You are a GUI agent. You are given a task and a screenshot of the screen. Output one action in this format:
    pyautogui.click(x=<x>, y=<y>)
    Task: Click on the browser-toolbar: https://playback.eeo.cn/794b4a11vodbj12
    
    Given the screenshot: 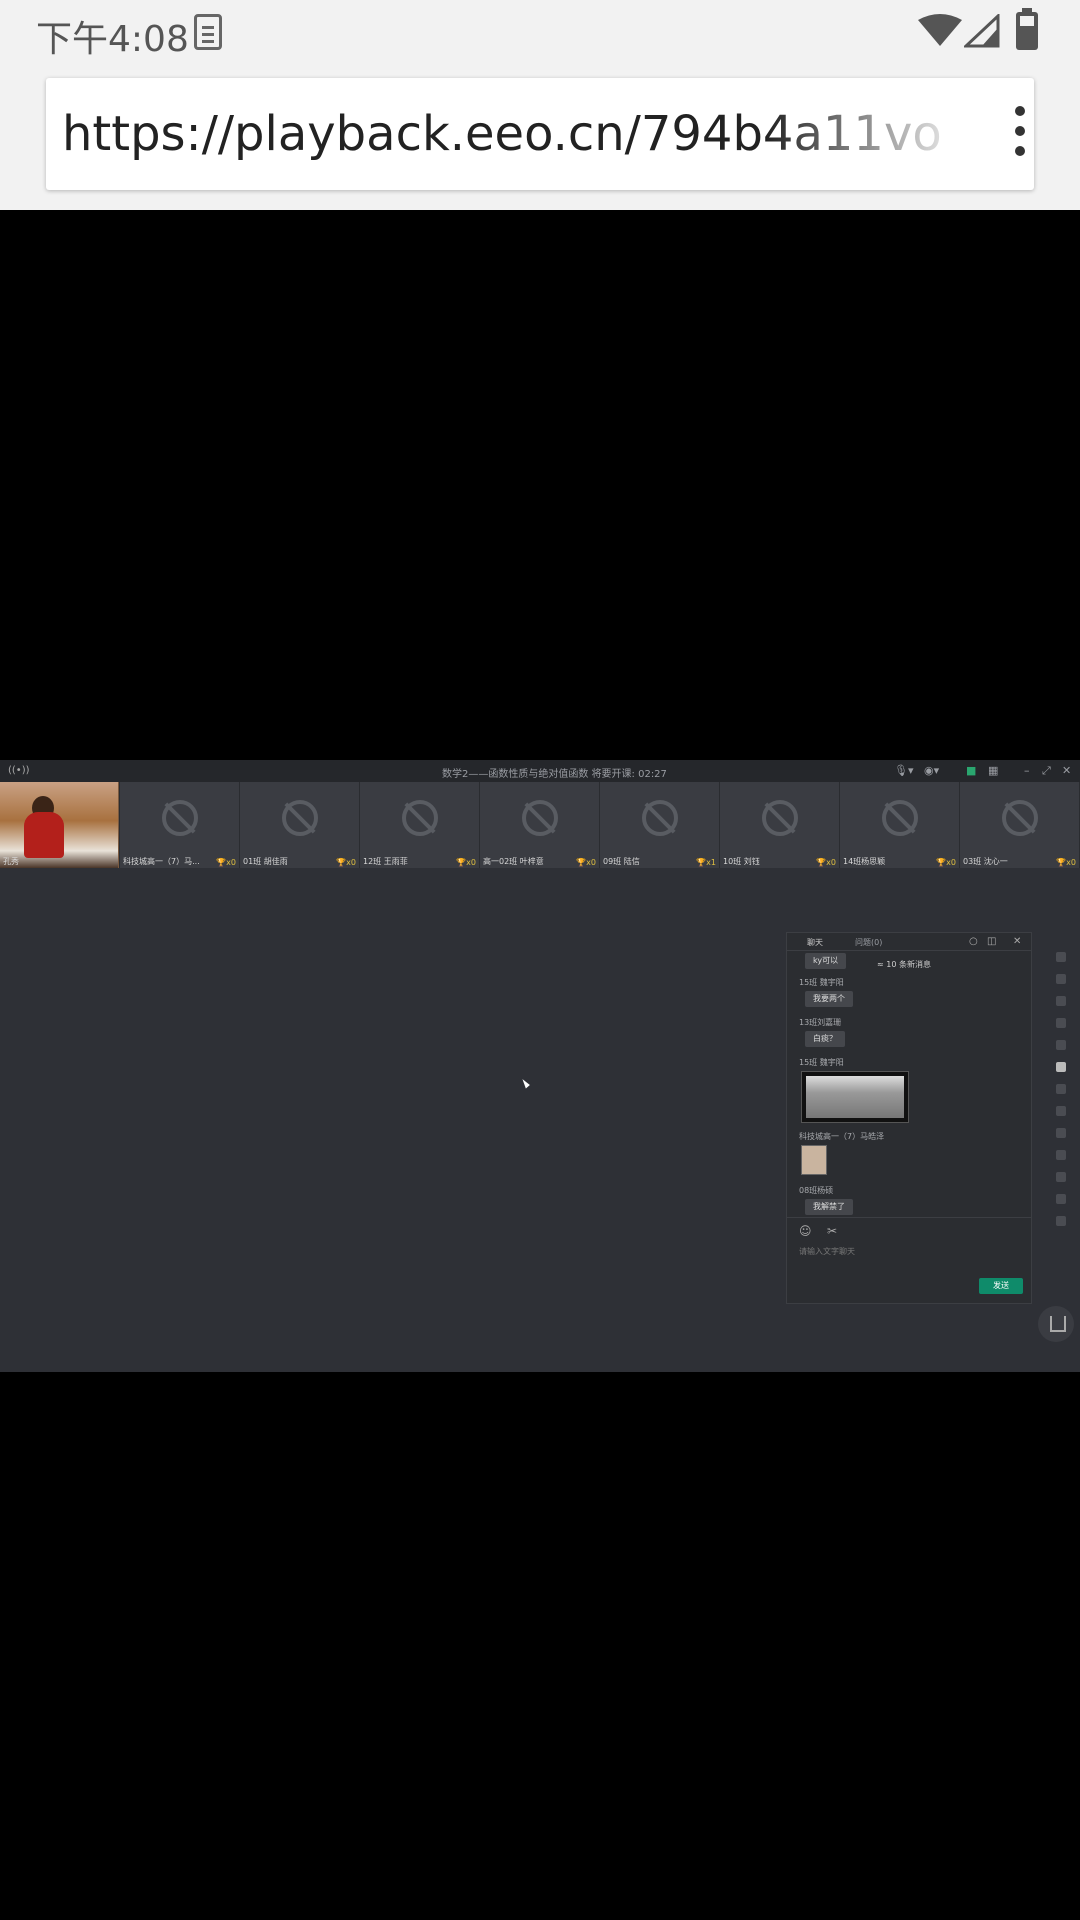 What is the action you would take?
    pyautogui.click(x=540, y=137)
    